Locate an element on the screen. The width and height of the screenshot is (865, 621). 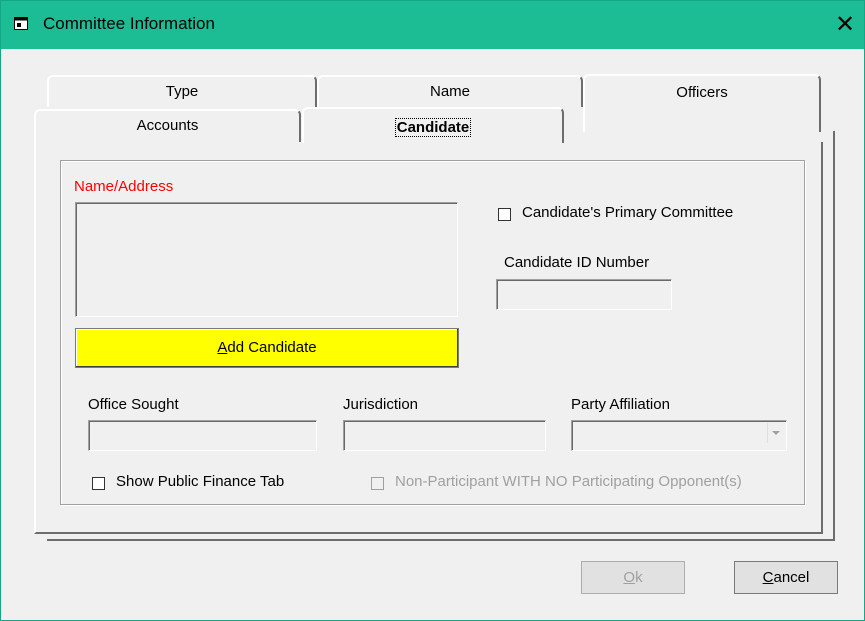
window-title: Committee Information is located at coordinates (129, 23).